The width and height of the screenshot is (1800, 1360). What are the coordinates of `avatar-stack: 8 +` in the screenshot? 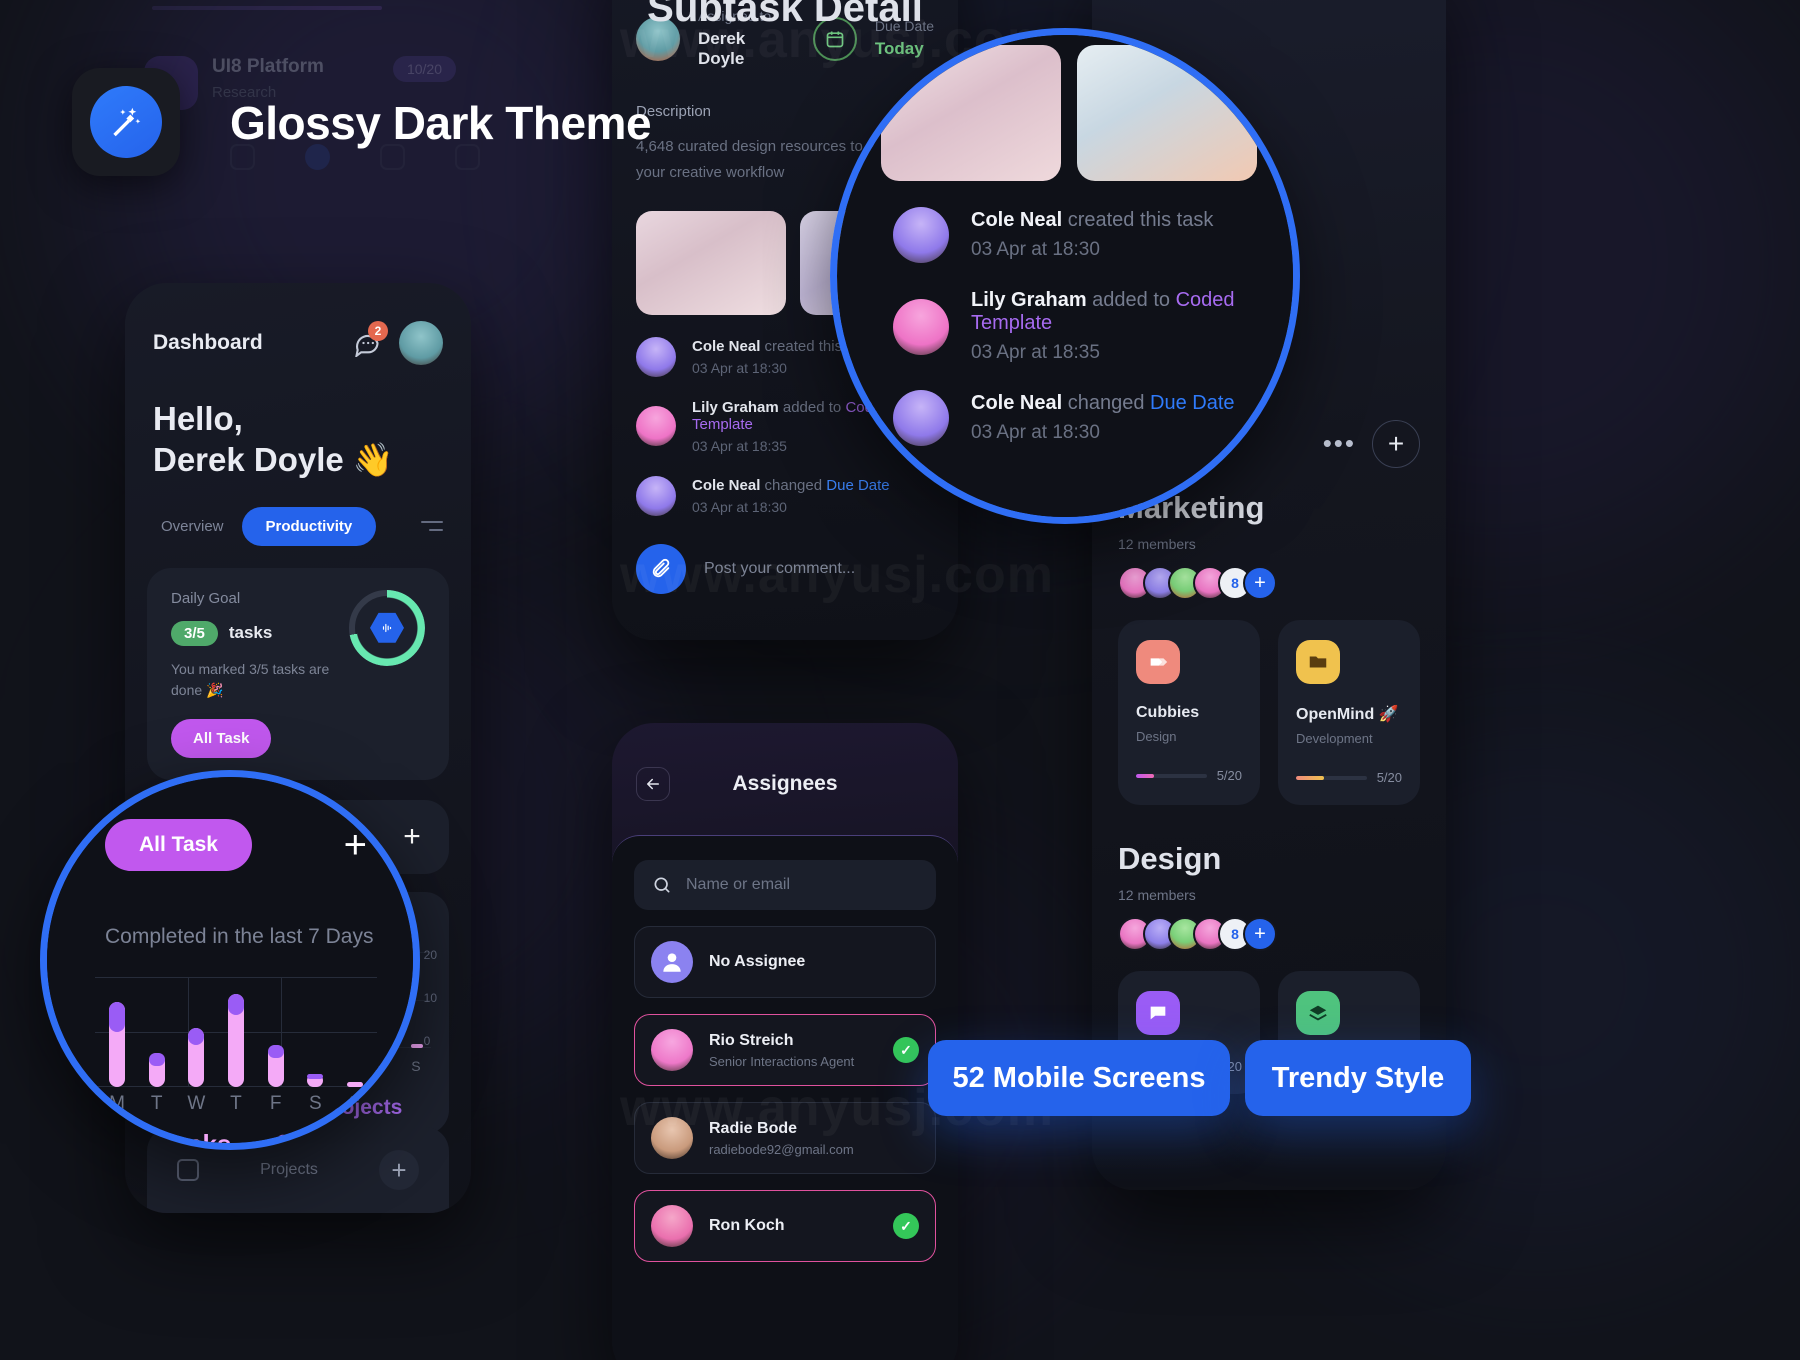 It's located at (1269, 934).